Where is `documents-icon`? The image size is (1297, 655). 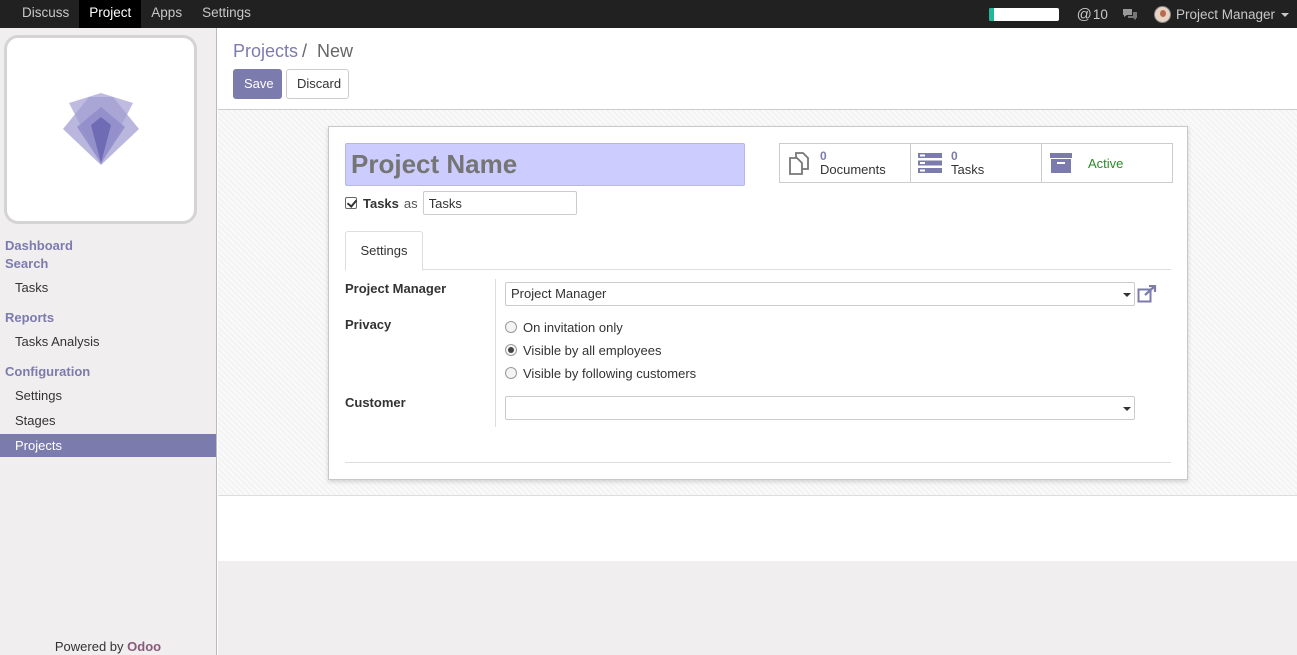
documents-icon is located at coordinates (799, 163).